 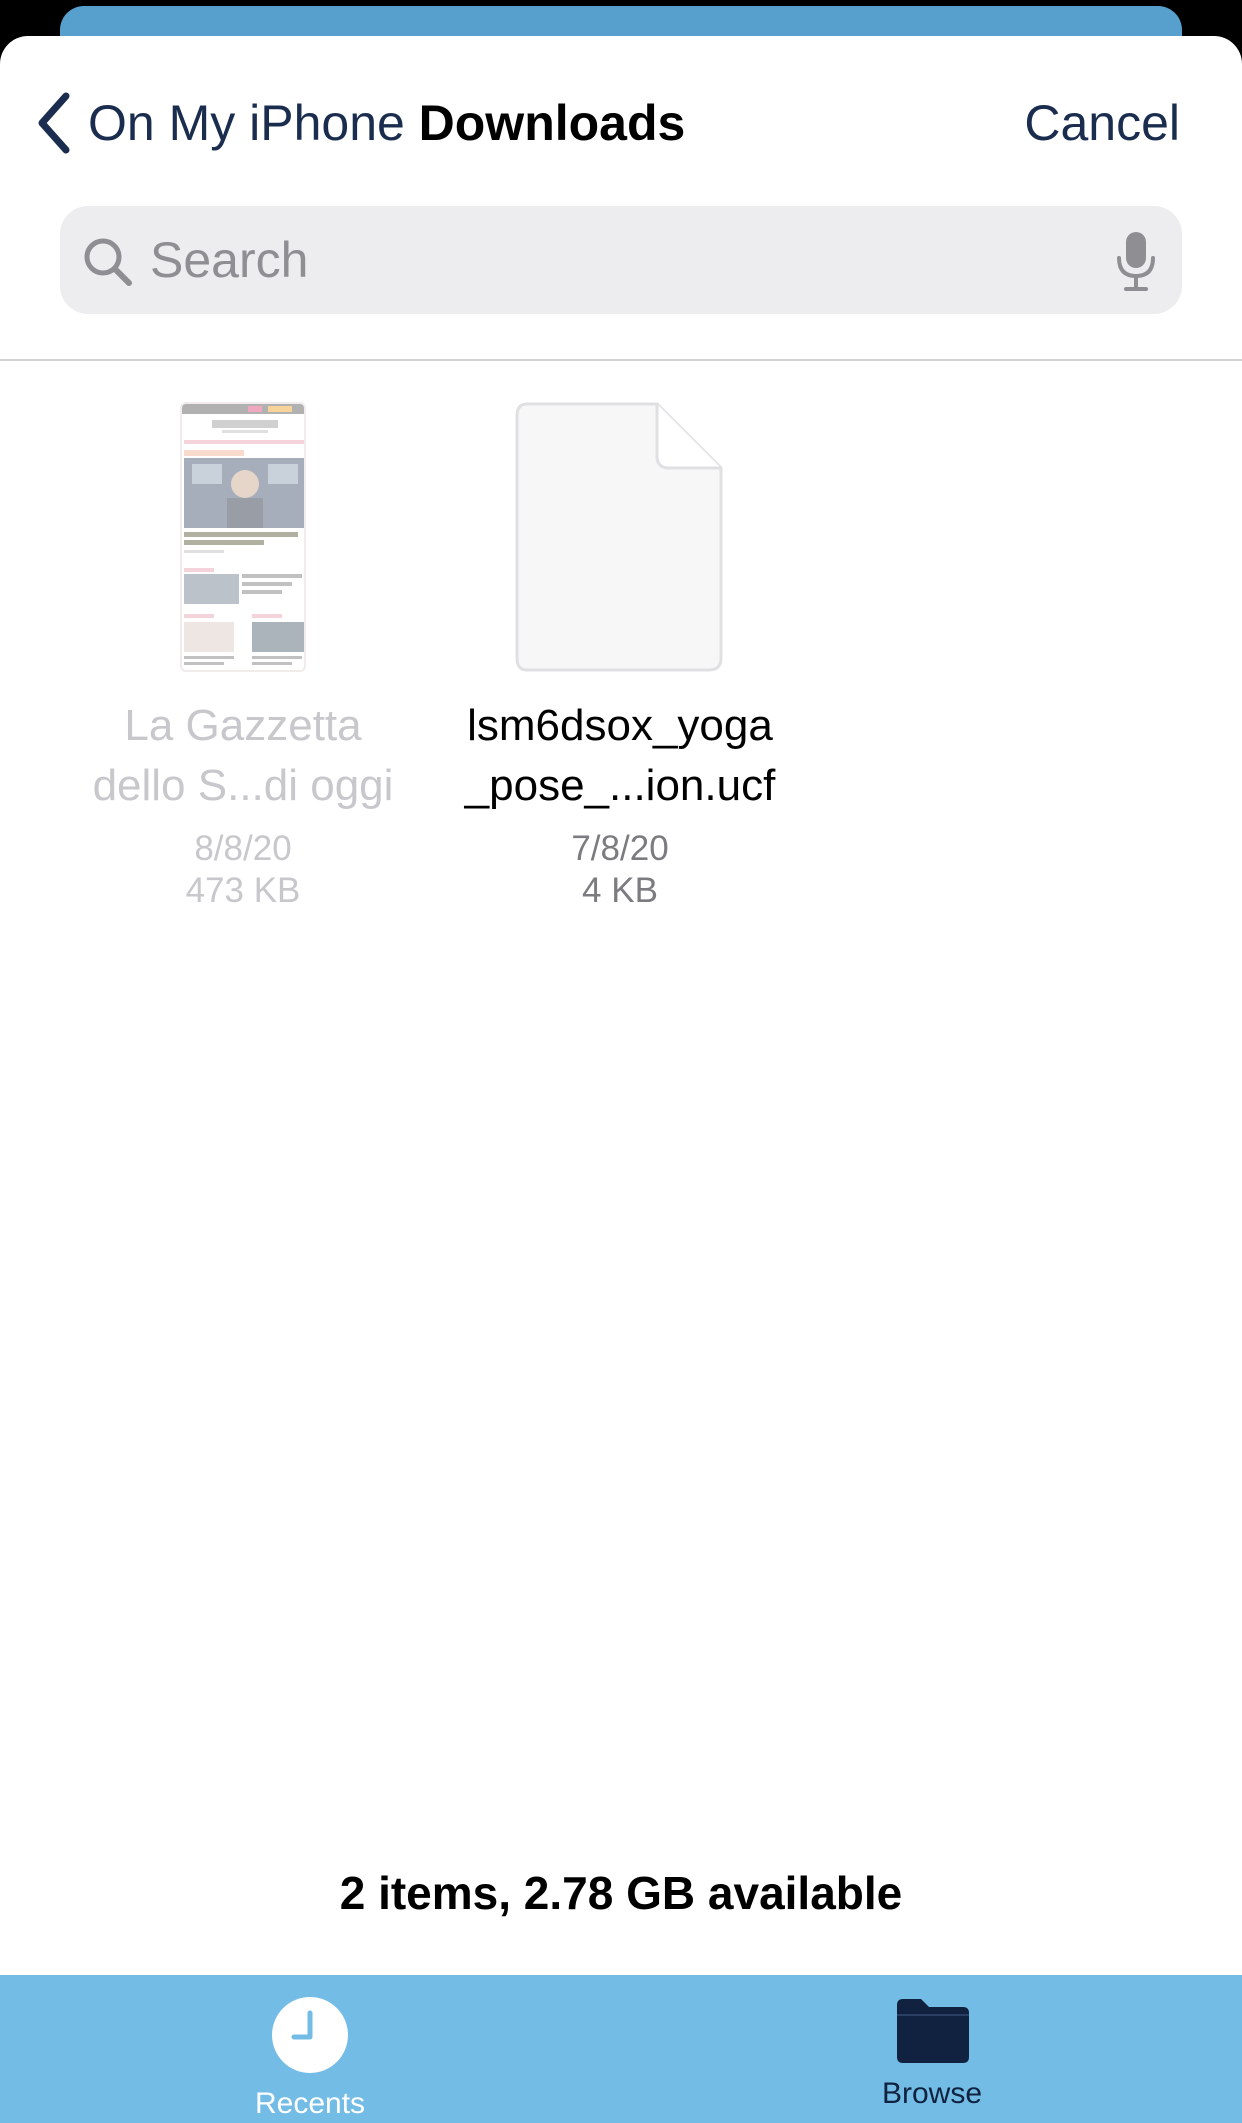 I want to click on file-name-line1: La Gazzetta, so click(x=243, y=725).